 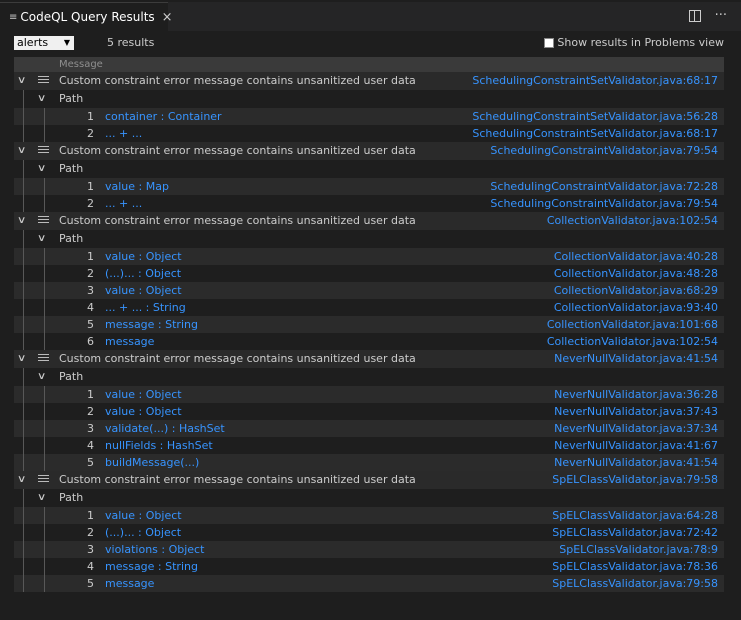 I want to click on step-expression-link: value : Map, so click(x=137, y=186).